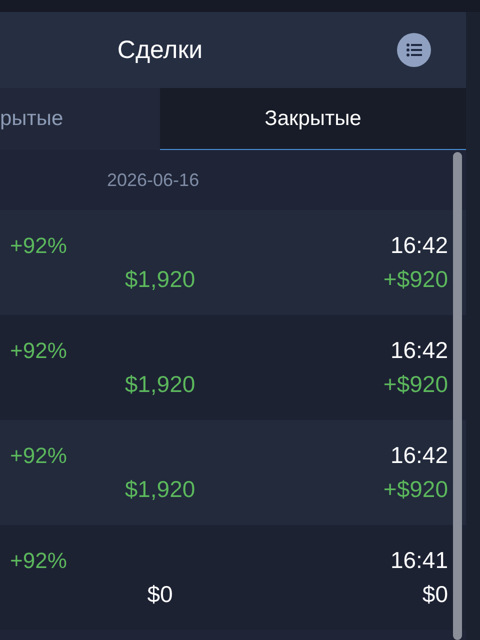  I want to click on trade-time: 16:41, so click(419, 560).